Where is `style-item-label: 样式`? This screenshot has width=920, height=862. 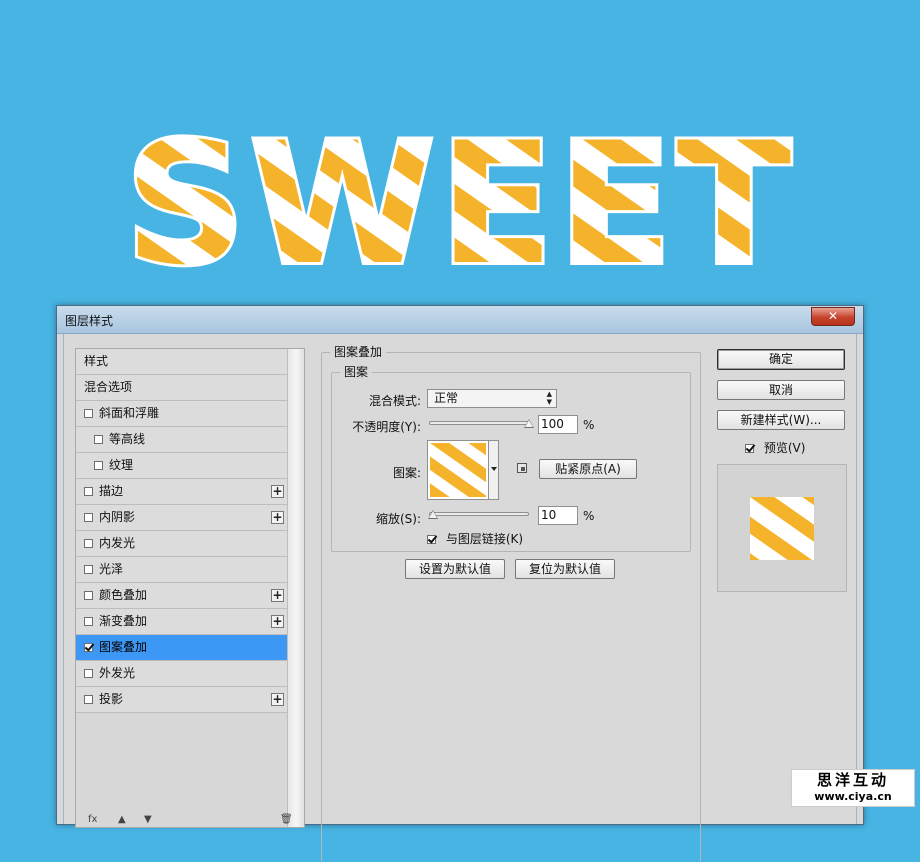 style-item-label: 样式 is located at coordinates (96, 361).